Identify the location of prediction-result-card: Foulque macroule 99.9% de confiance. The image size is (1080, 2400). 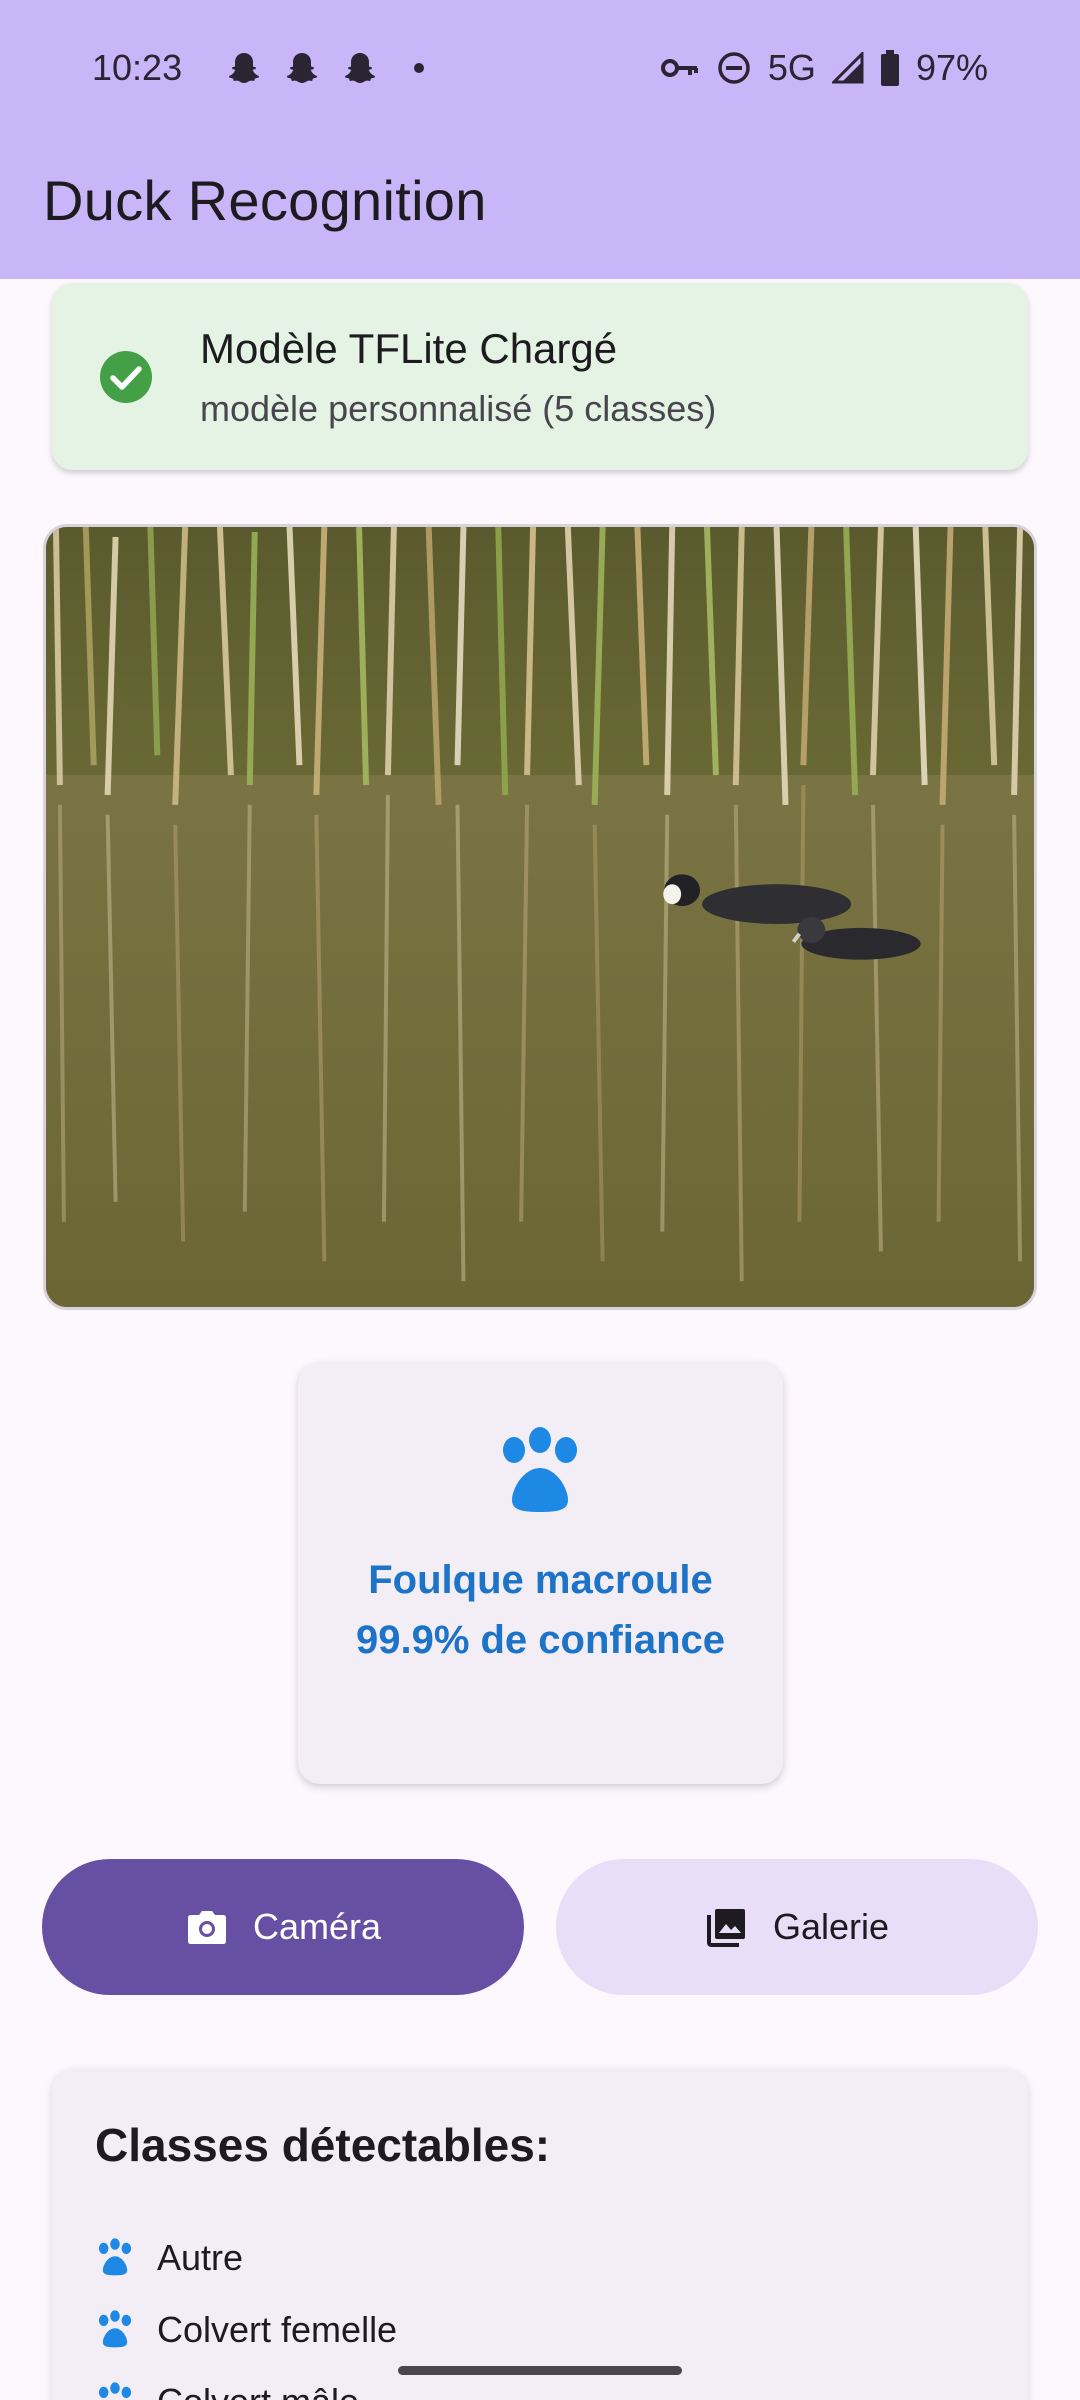
(540, 1573).